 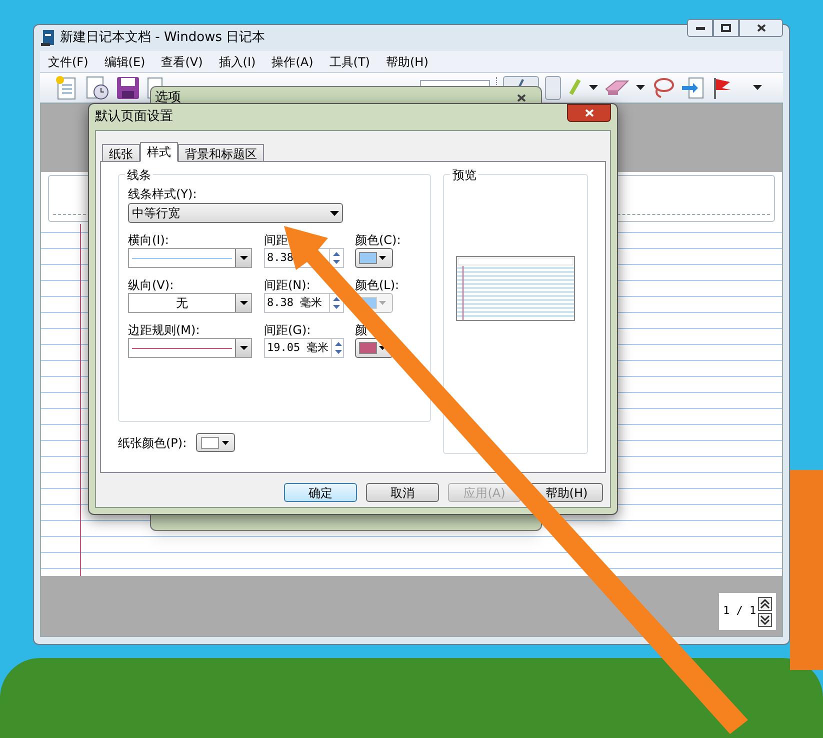 I want to click on field-label: 颜色(C):, so click(x=378, y=240).